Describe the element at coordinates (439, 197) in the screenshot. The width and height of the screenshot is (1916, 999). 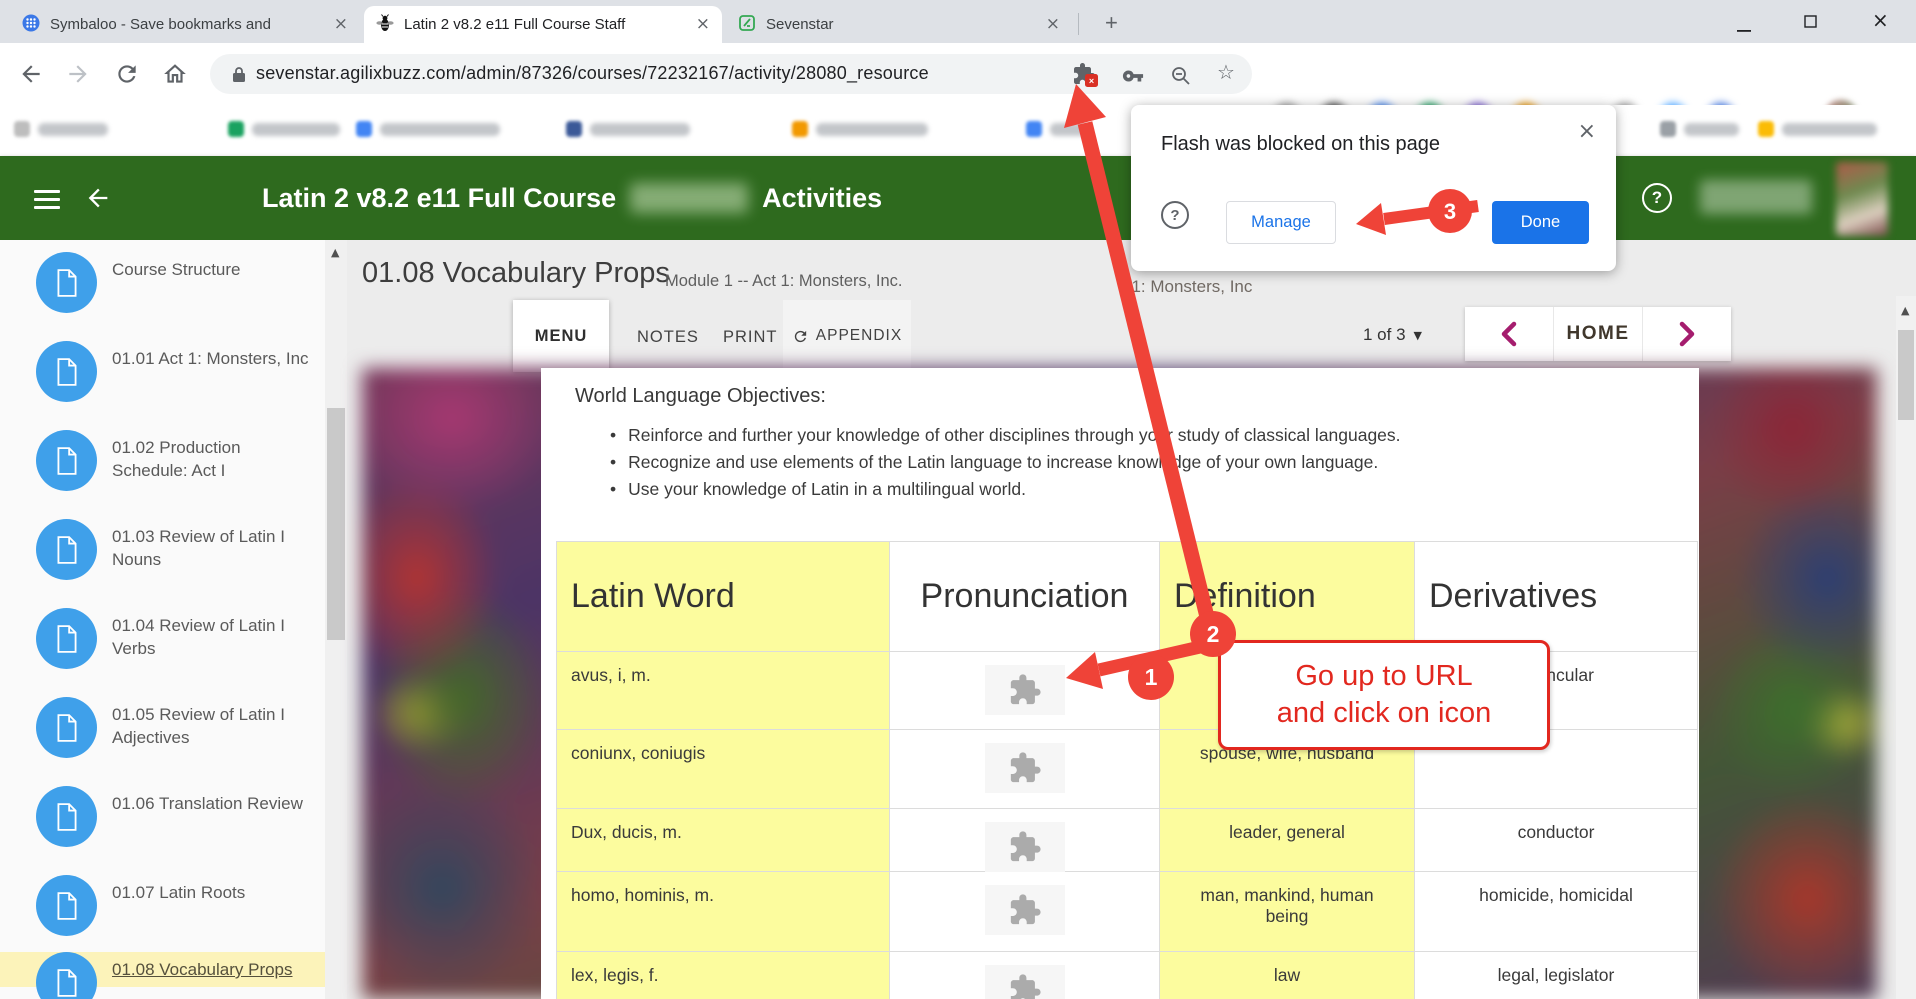
I see `app-title-prefix: Latin 2 v8.2 e11 Full Course` at that location.